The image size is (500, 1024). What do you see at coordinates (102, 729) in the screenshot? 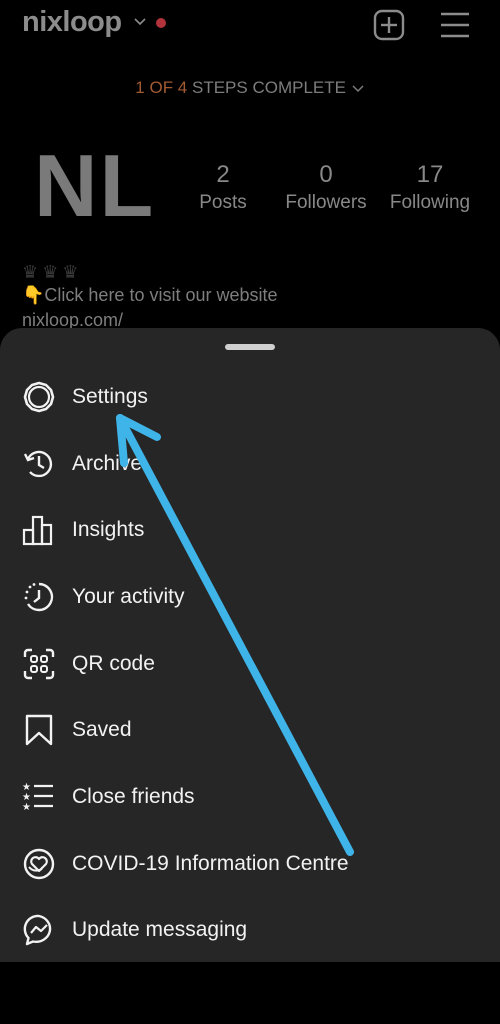
I see `menu-item-label: Saved` at bounding box center [102, 729].